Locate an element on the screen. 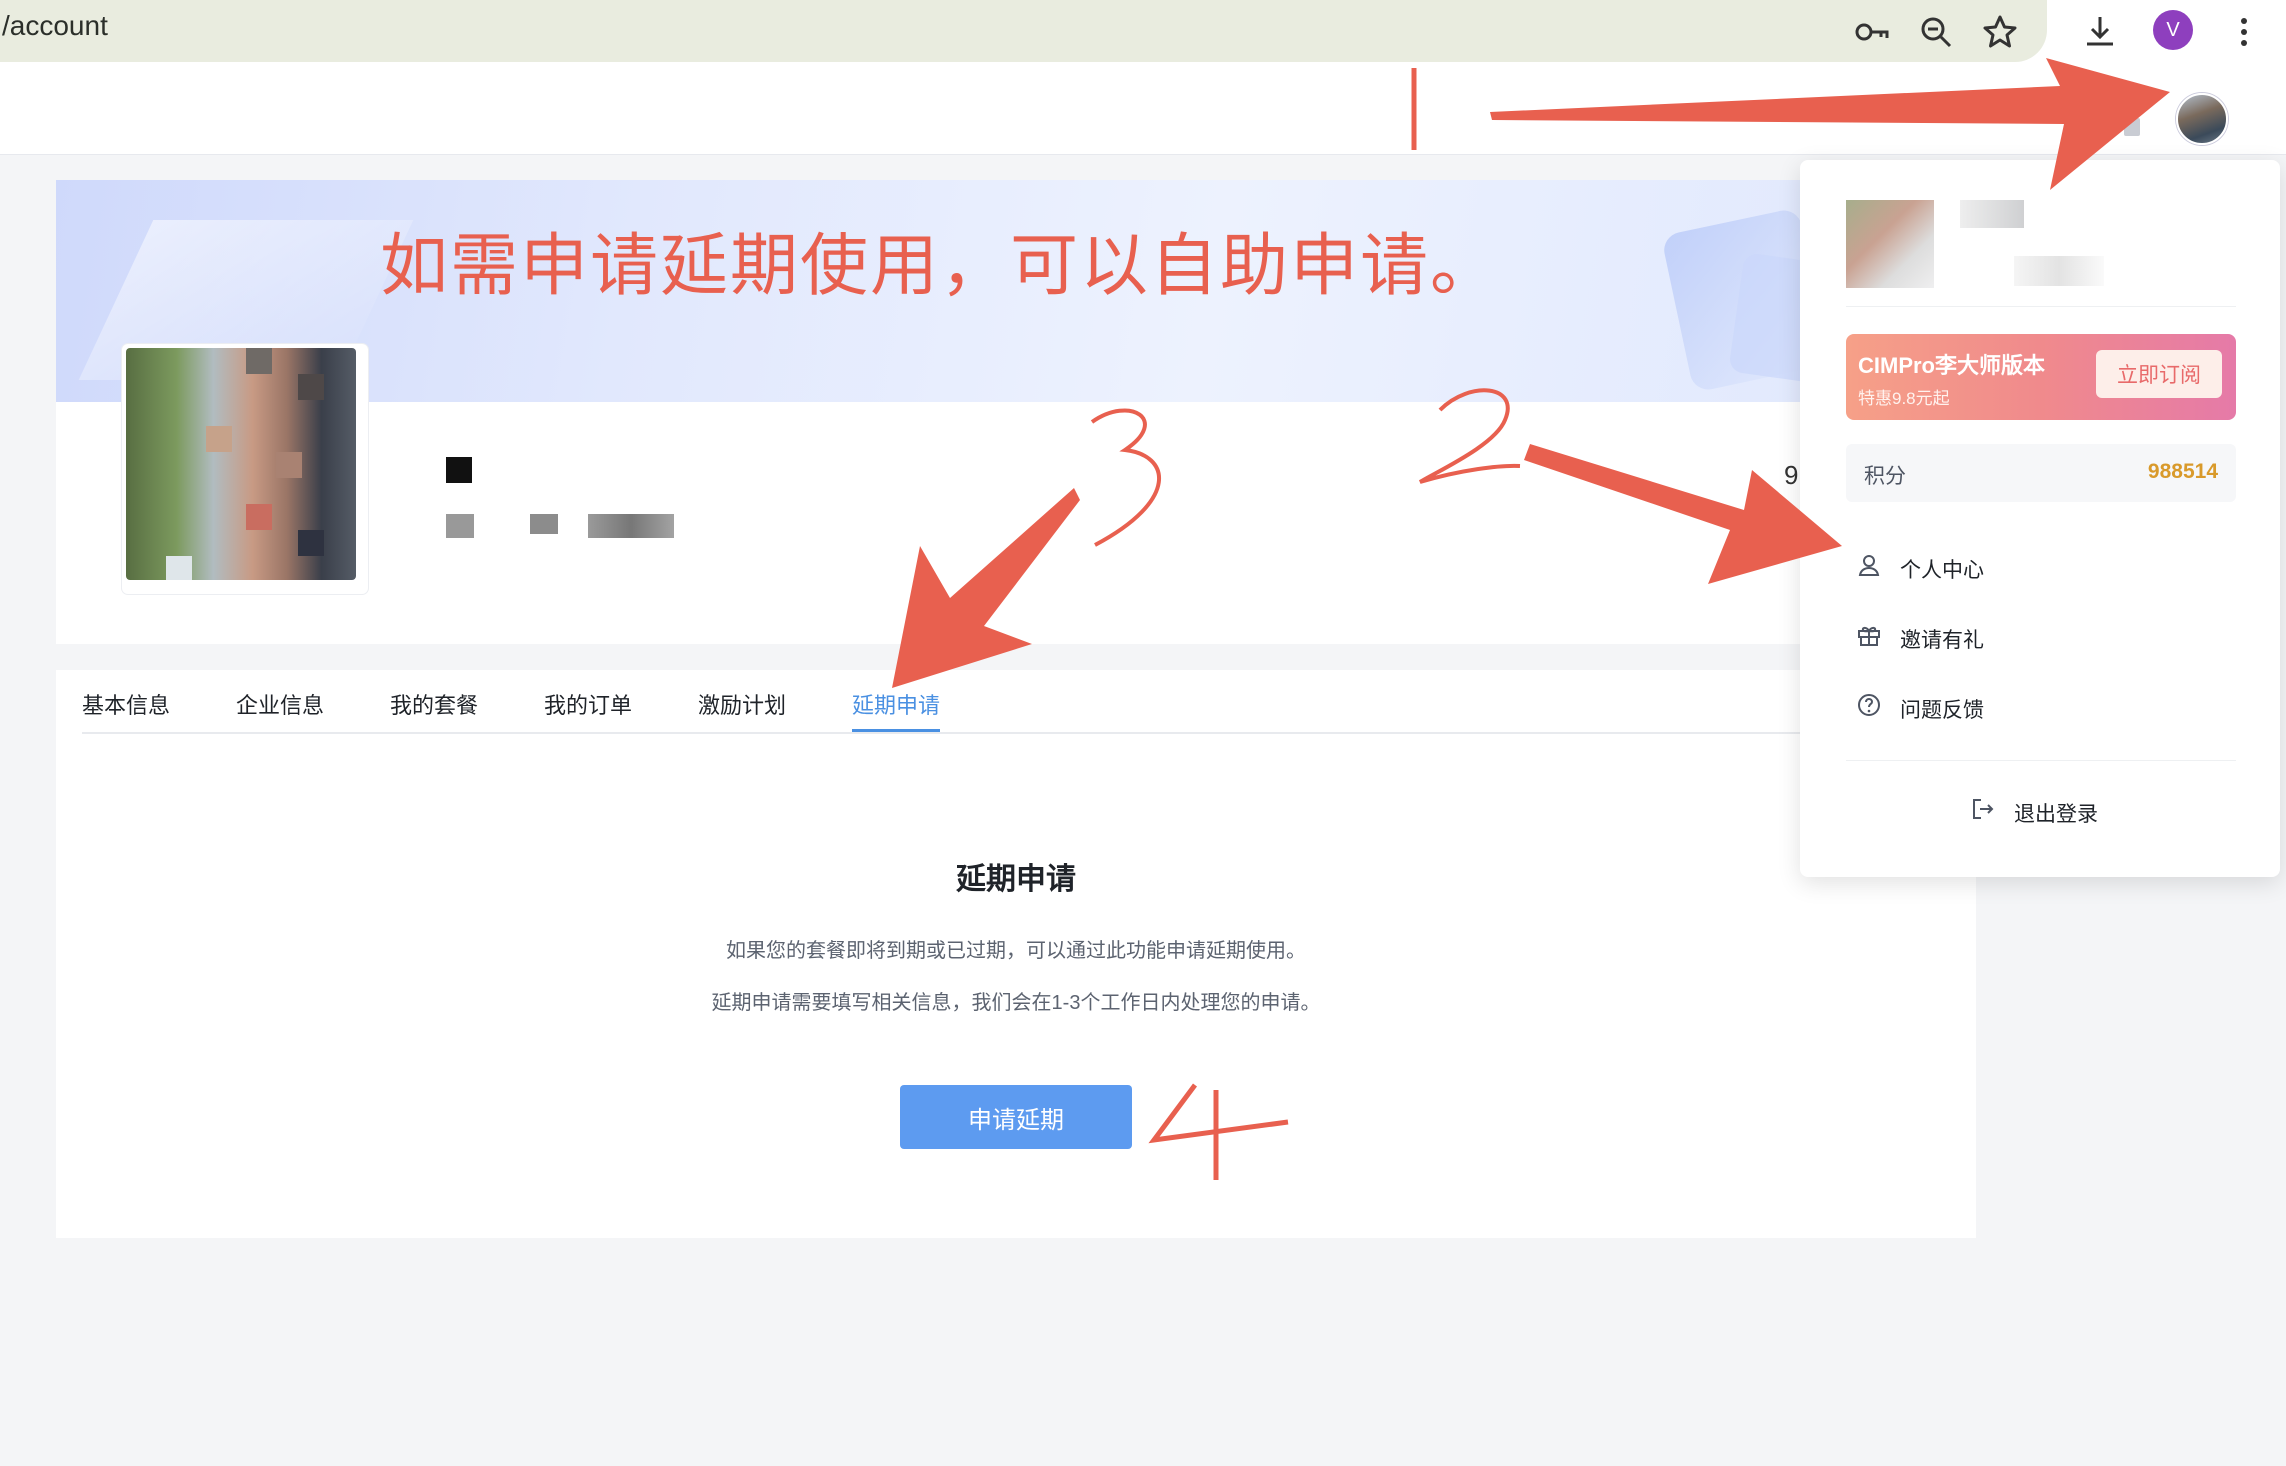  account-tabs: 基本信息 企业信息 我的套餐 我的订单 激励计划 延期申请 is located at coordinates (1012, 702).